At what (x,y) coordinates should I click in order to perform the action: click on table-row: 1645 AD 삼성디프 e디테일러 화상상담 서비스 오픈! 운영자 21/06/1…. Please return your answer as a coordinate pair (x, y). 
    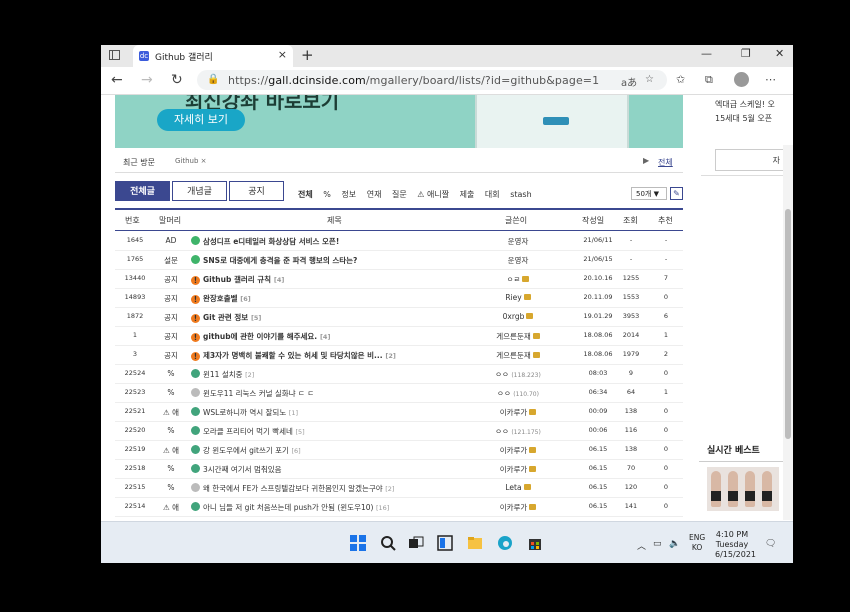
    Looking at the image, I should click on (399, 241).